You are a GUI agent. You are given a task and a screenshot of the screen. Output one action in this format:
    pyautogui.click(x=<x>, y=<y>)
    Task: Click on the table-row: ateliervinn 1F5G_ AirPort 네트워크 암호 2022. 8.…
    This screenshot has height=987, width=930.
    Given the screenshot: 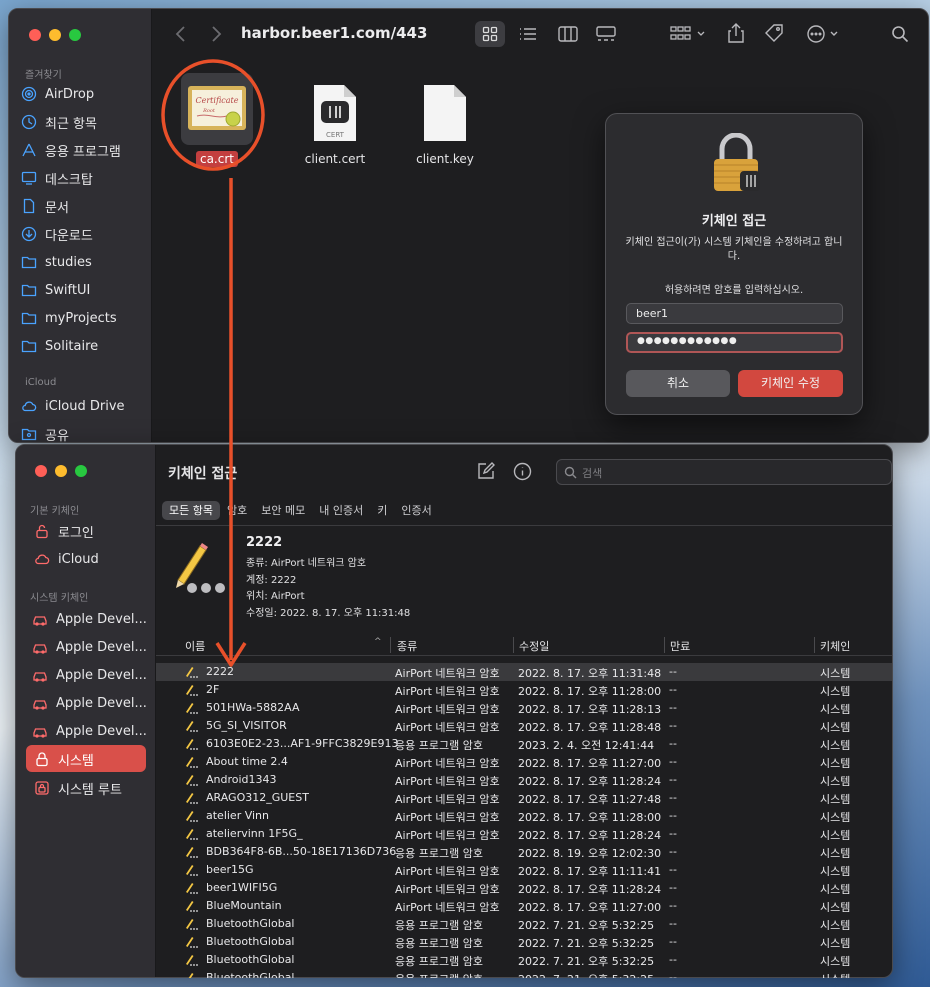 What is the action you would take?
    pyautogui.click(x=524, y=834)
    